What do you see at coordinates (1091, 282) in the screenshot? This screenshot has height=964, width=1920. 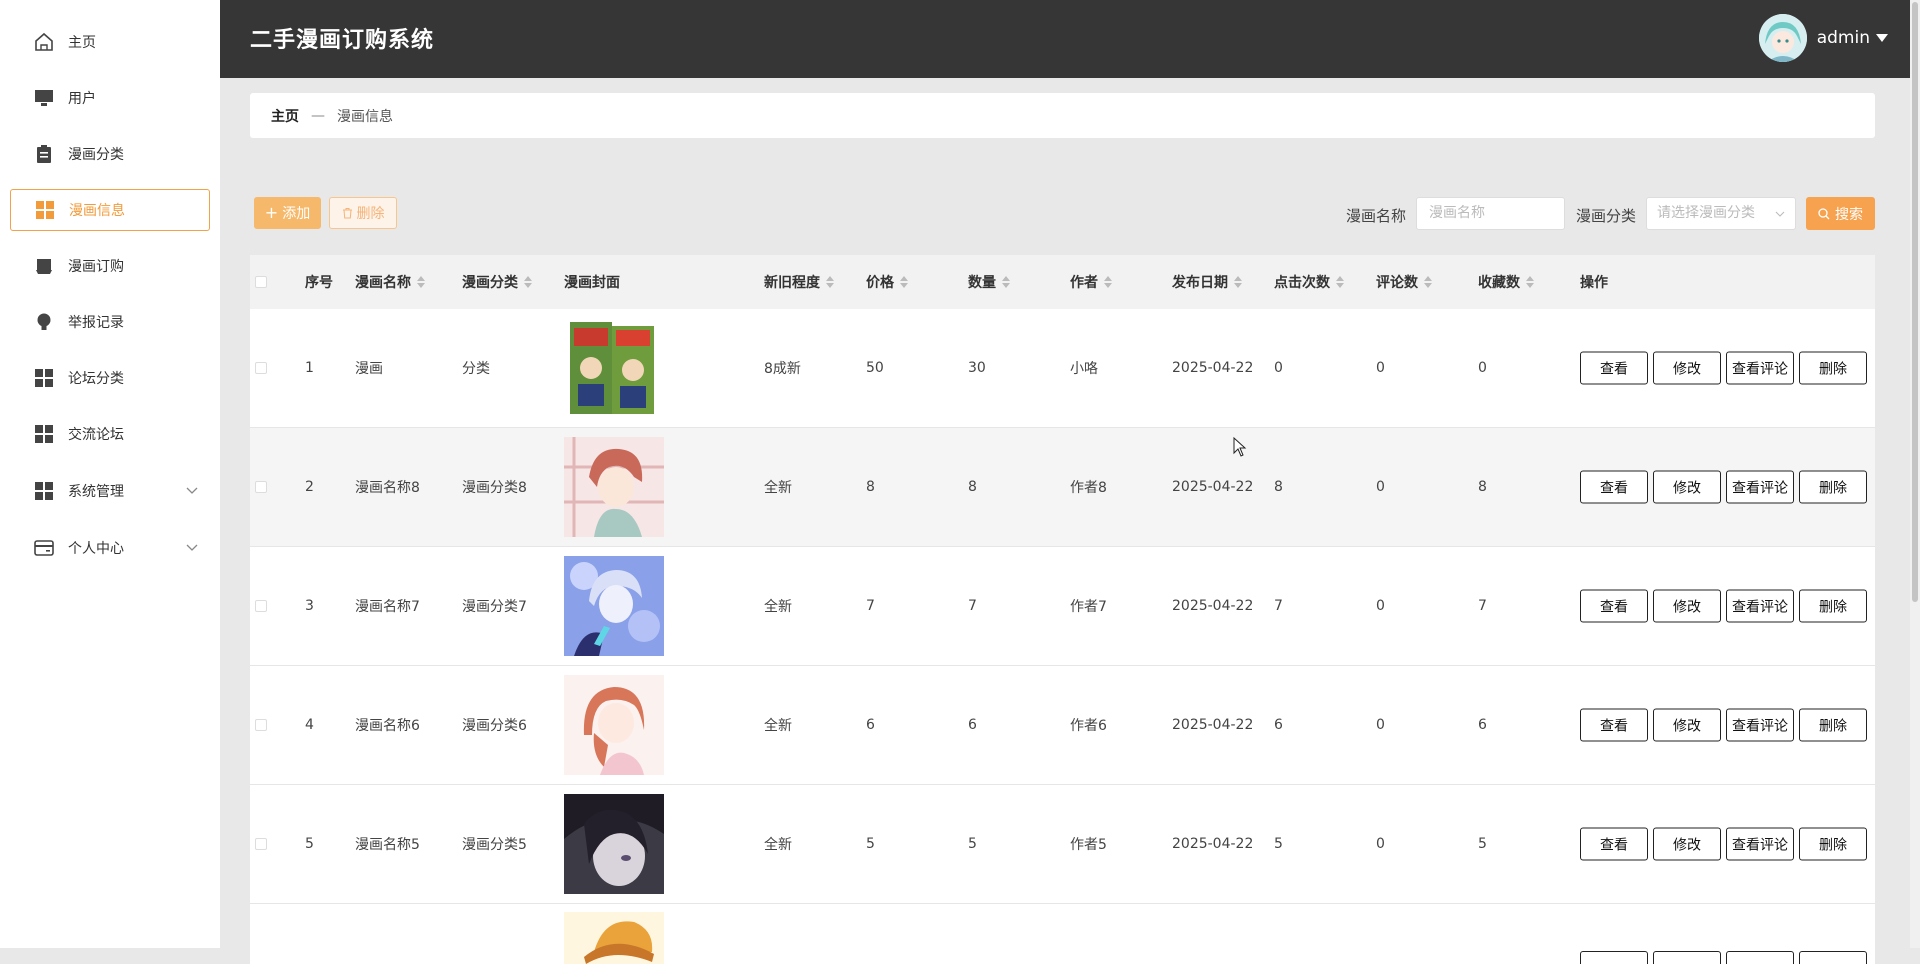 I see `header-author: 作者` at bounding box center [1091, 282].